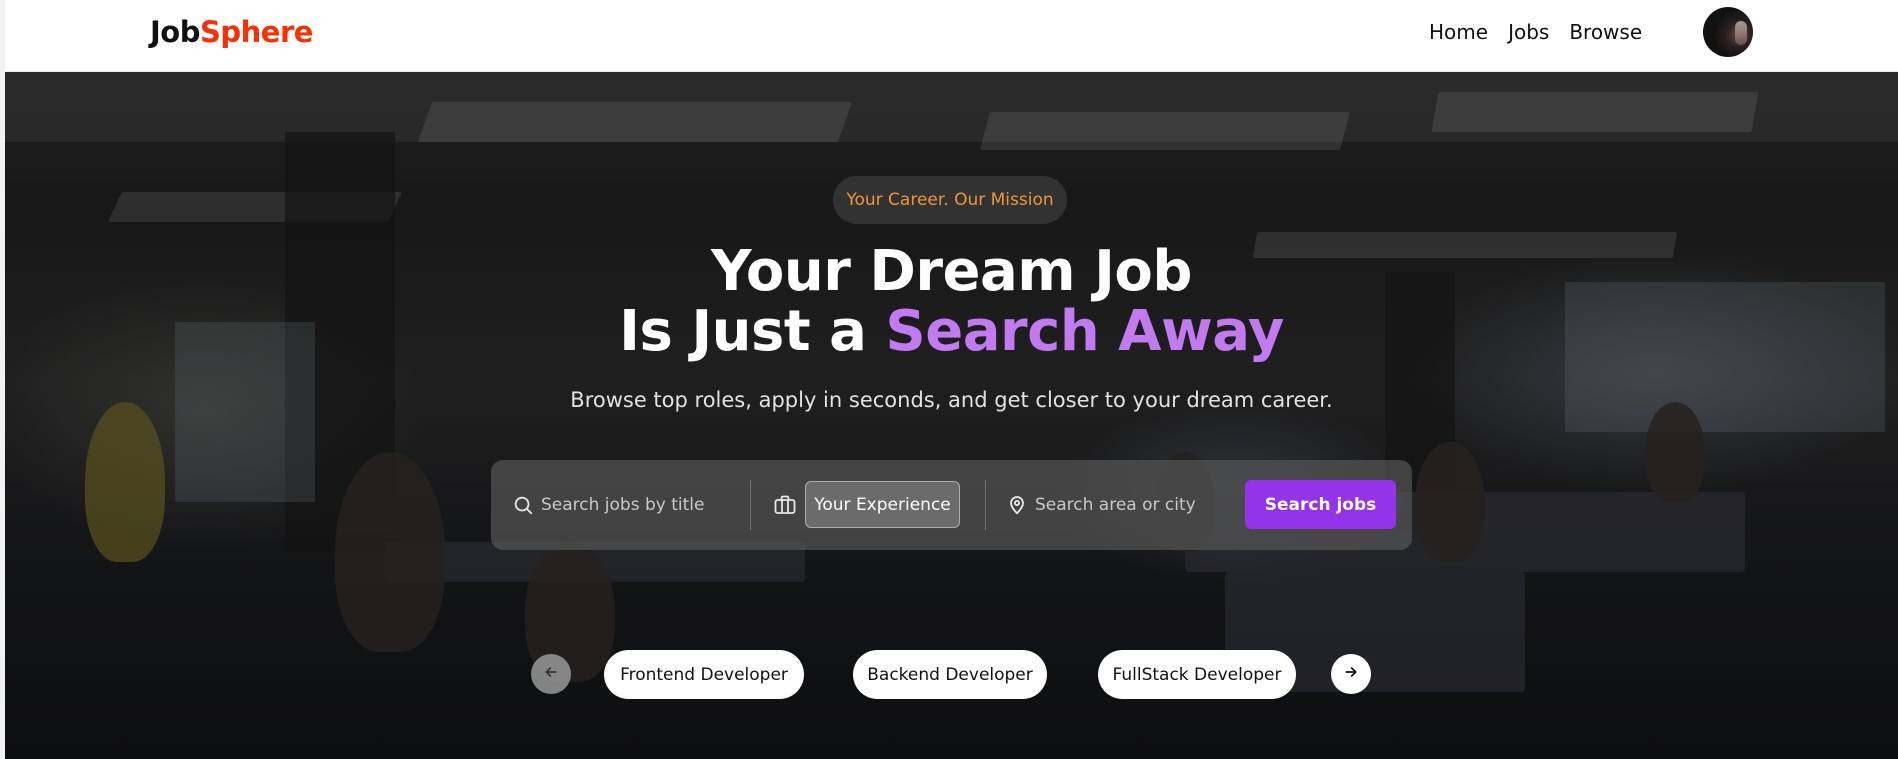  What do you see at coordinates (1528, 32) in the screenshot?
I see `nav-link-jobs: Jobs` at bounding box center [1528, 32].